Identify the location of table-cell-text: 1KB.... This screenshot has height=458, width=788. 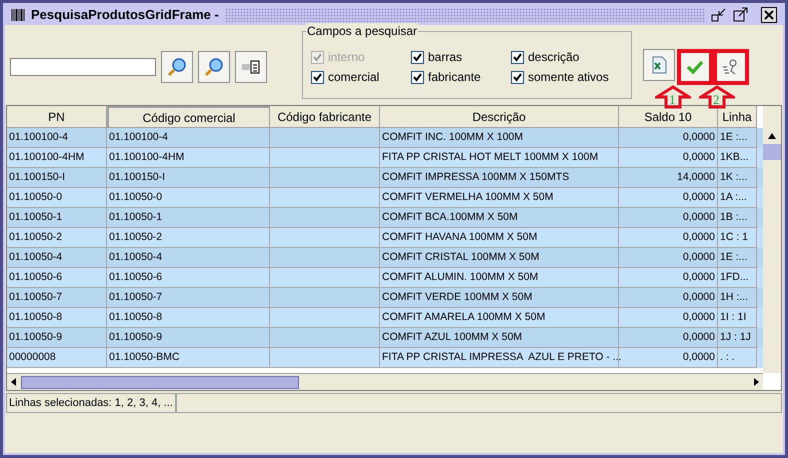
(734, 157).